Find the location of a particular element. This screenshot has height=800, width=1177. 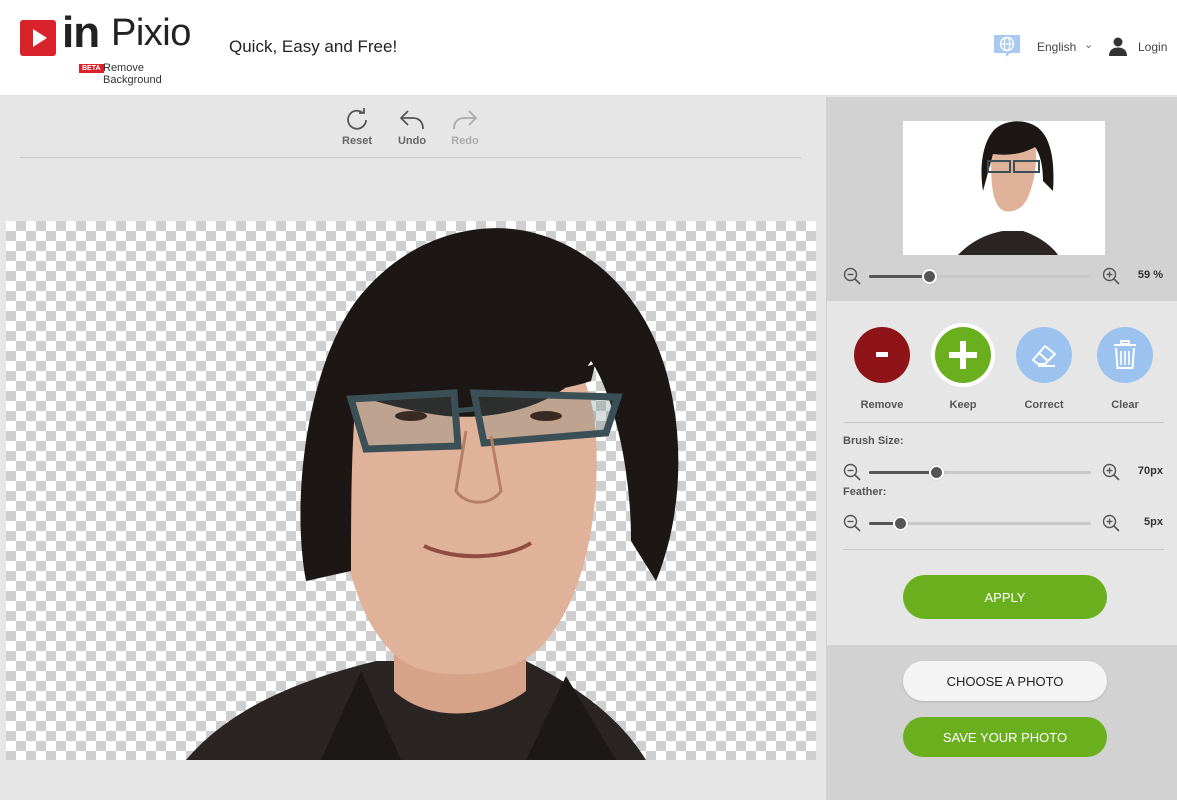

feather-label: Feather: is located at coordinates (865, 492).